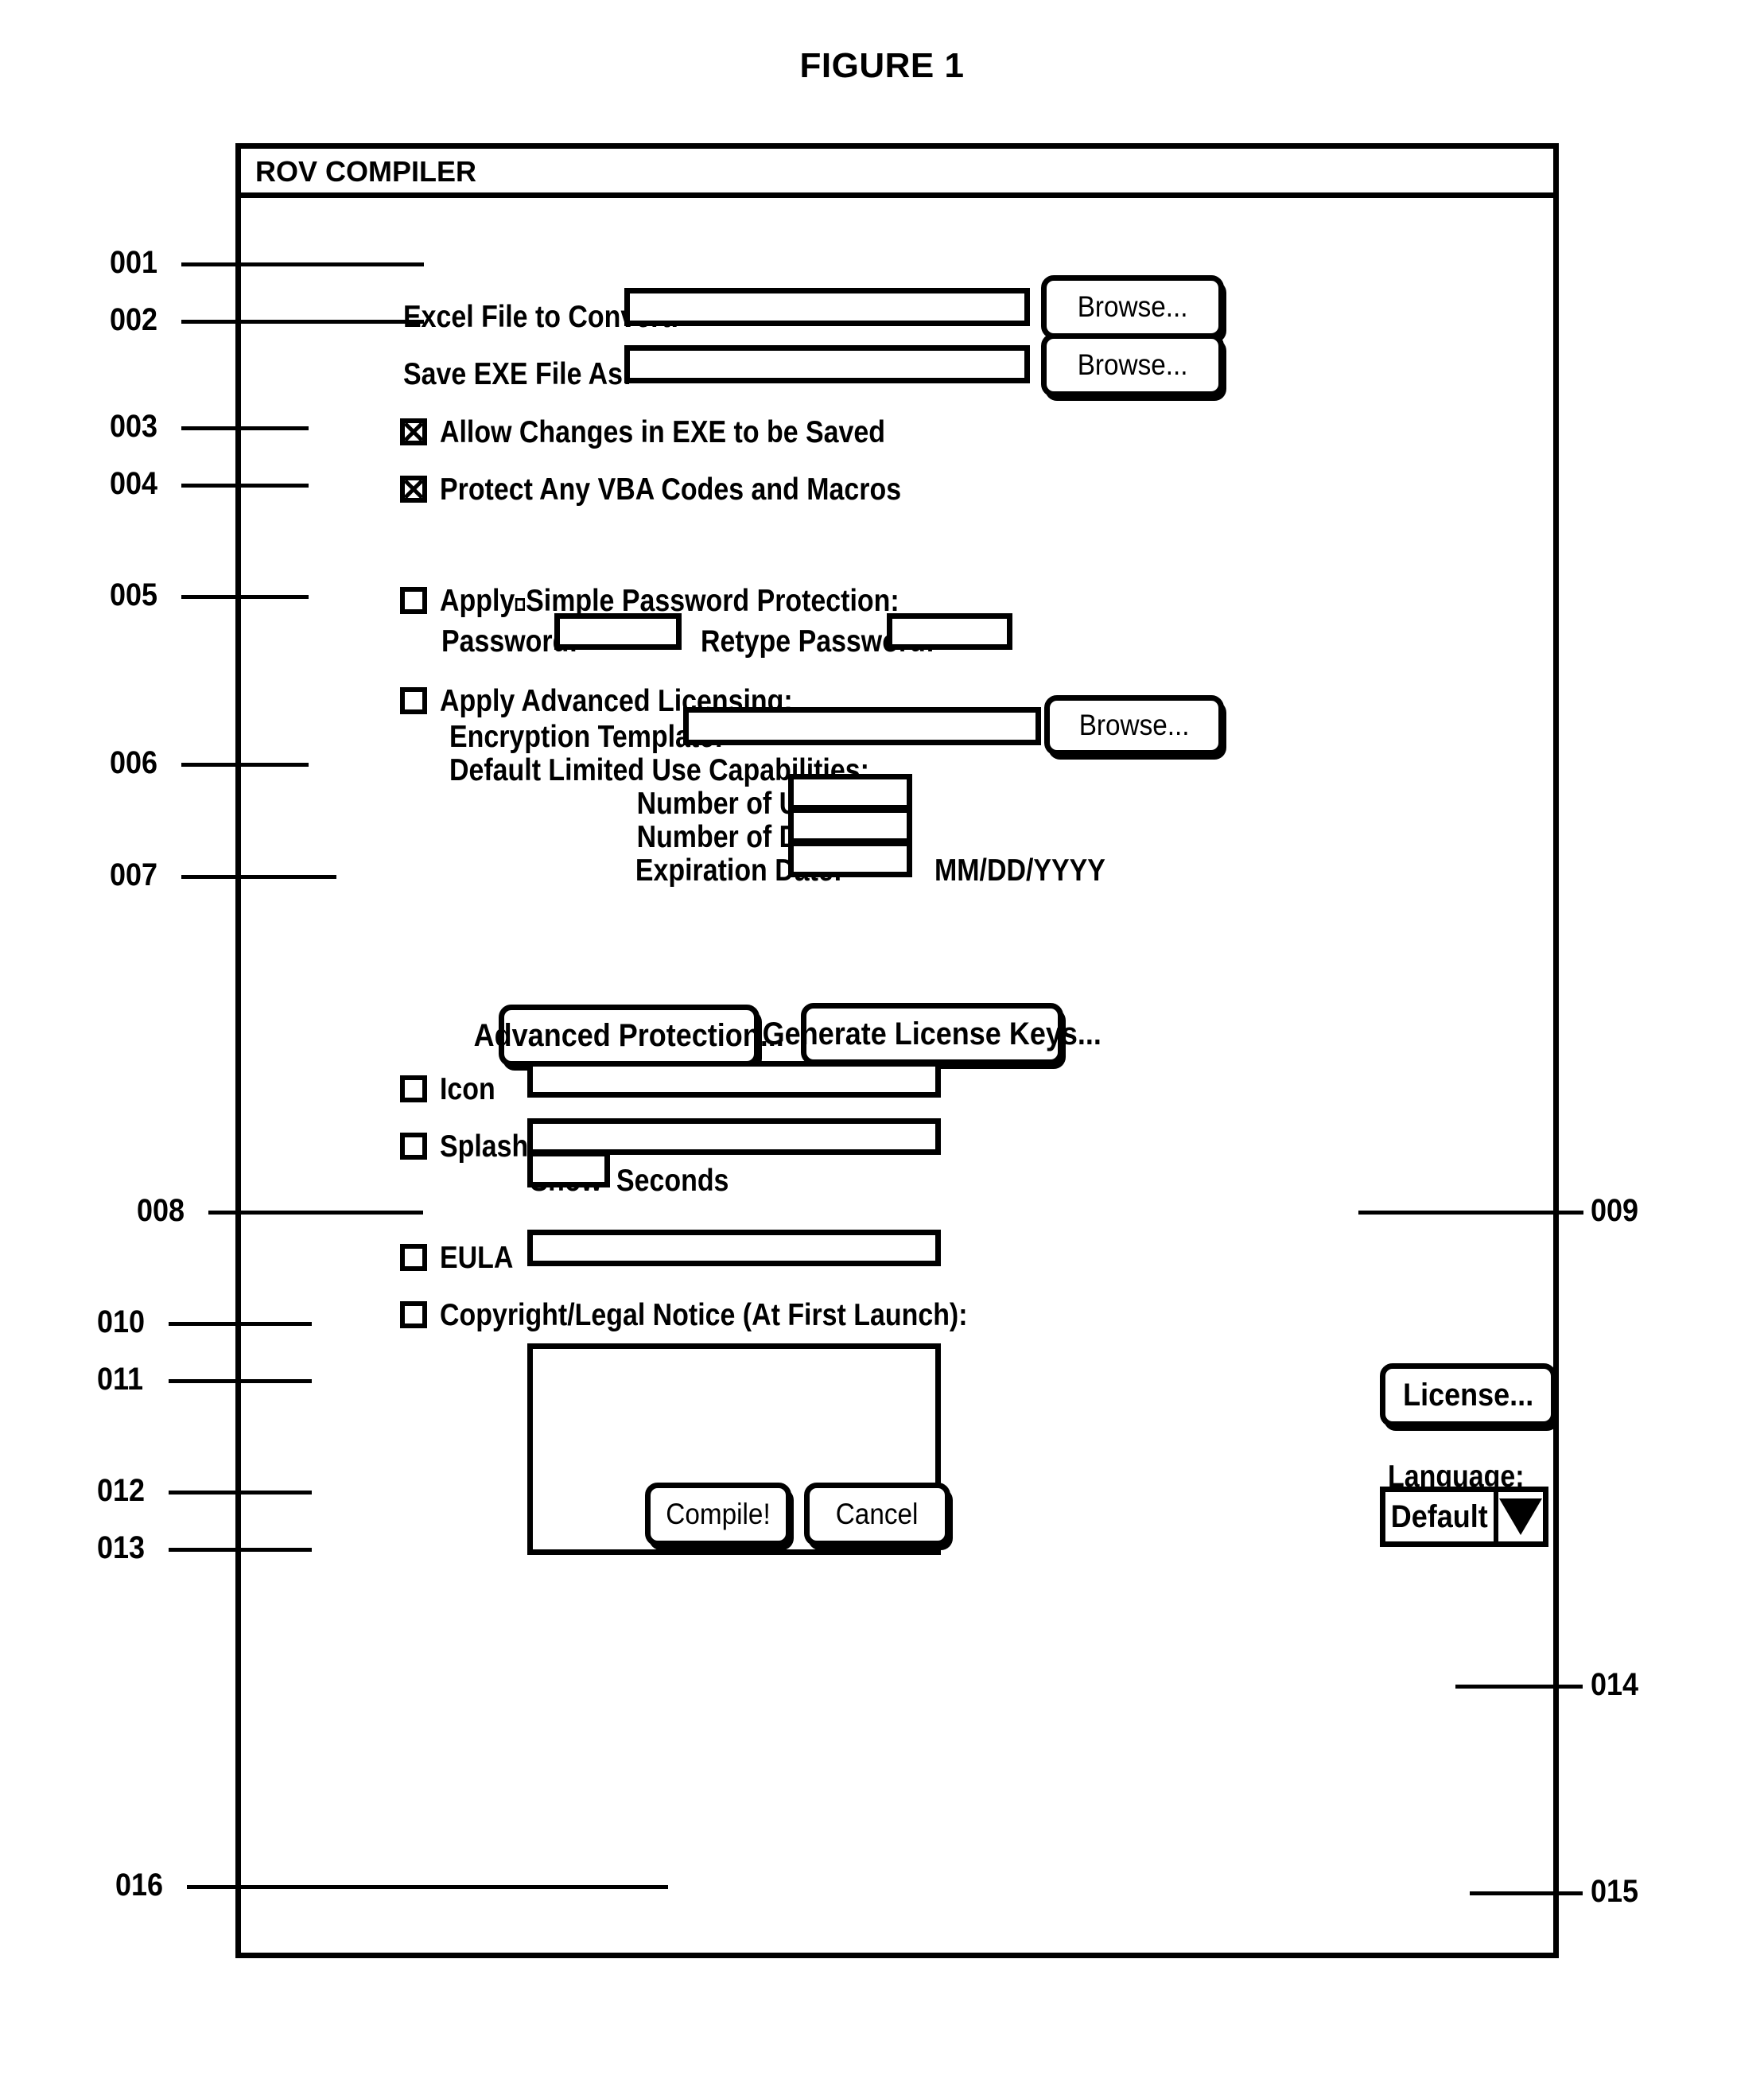 This screenshot has height=2095, width=1764. Describe the element at coordinates (671, 489) in the screenshot. I see `protect-vba-label: Protect Any VBA Codes and Macros` at that location.